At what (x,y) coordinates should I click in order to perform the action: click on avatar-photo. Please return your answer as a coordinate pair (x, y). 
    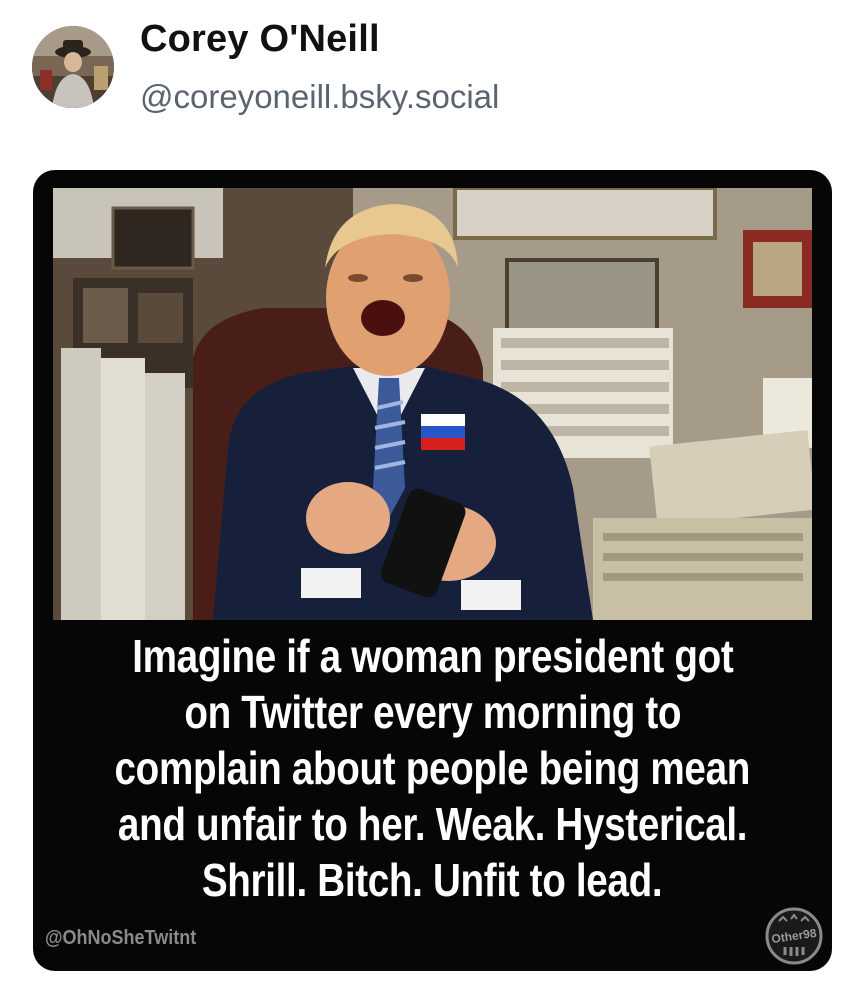
    Looking at the image, I should click on (73, 67).